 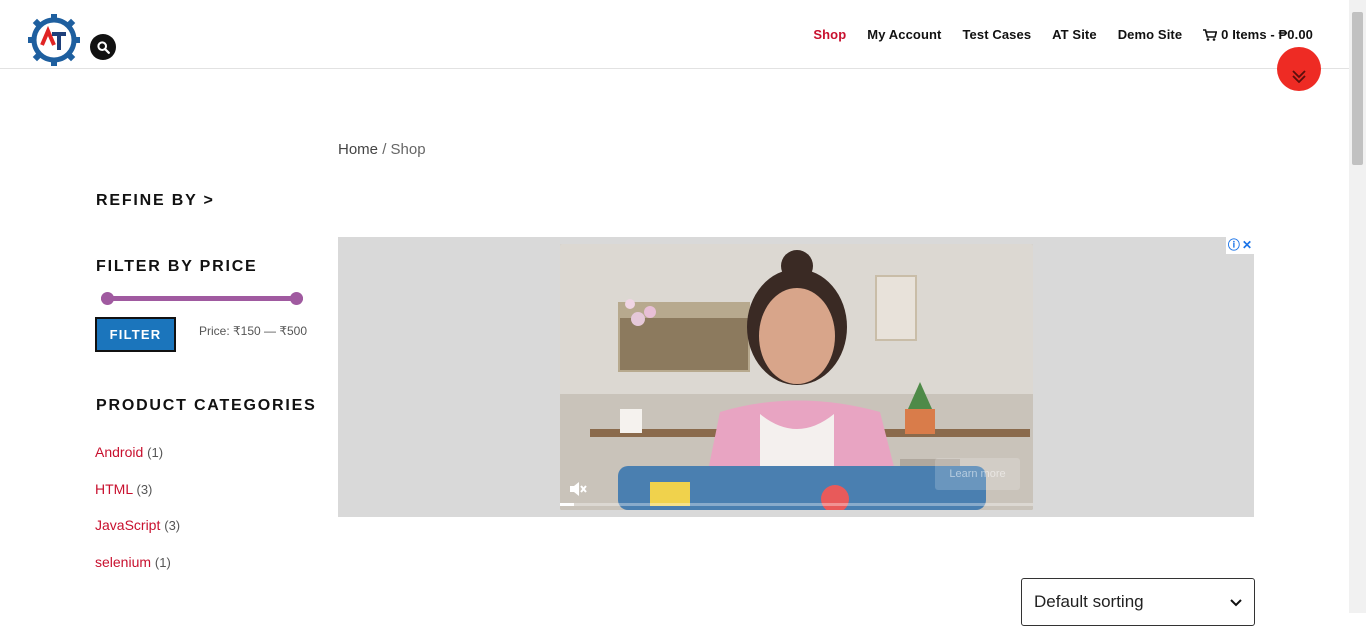 What do you see at coordinates (177, 266) in the screenshot?
I see `filter-price-heading: FILTER BY PRICE` at bounding box center [177, 266].